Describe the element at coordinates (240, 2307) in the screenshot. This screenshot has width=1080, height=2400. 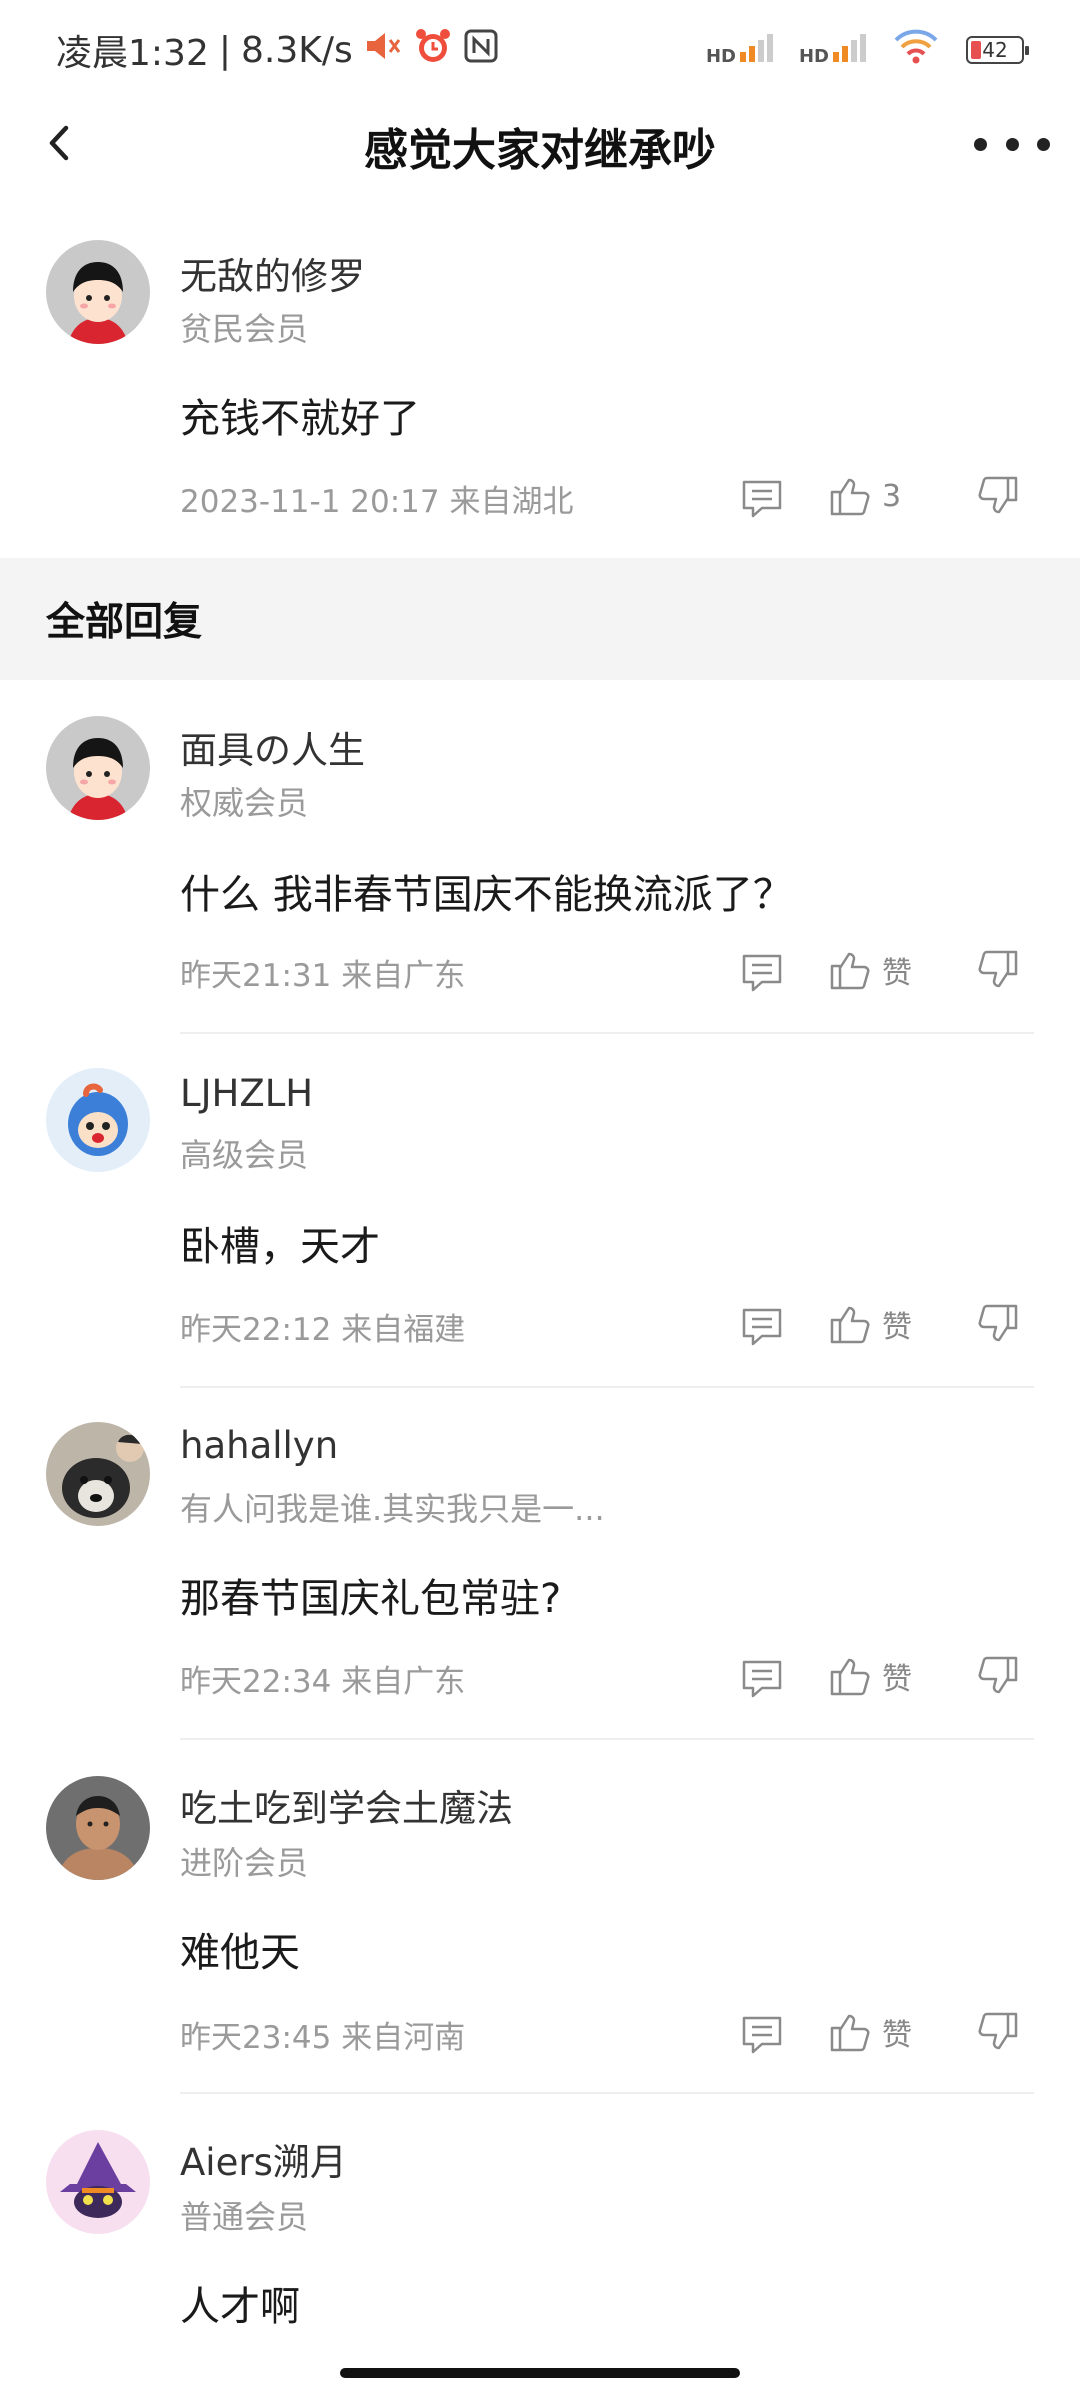
I see `comment-content: 人才啊` at that location.